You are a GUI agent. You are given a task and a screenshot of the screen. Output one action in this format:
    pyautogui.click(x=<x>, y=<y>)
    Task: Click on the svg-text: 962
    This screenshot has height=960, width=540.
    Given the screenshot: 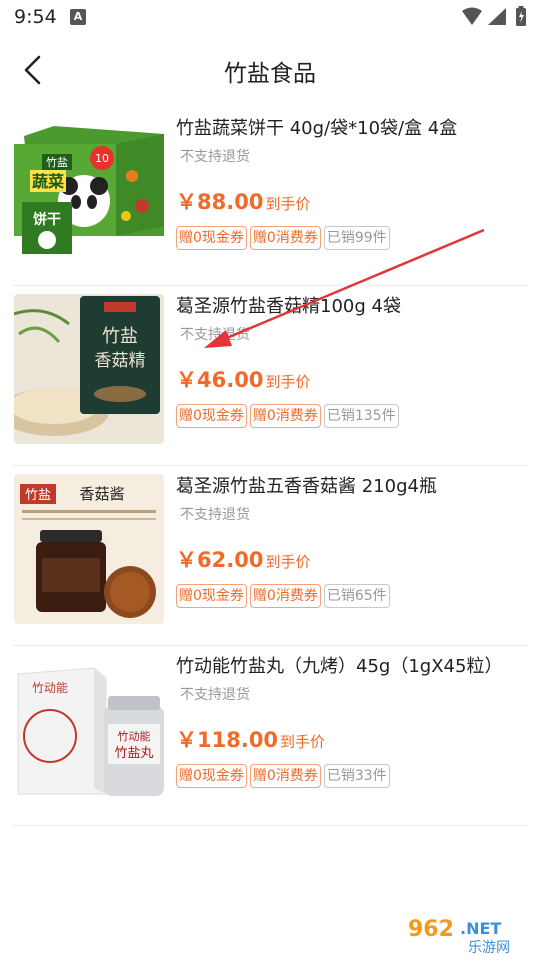 What is the action you would take?
    pyautogui.click(x=431, y=929)
    